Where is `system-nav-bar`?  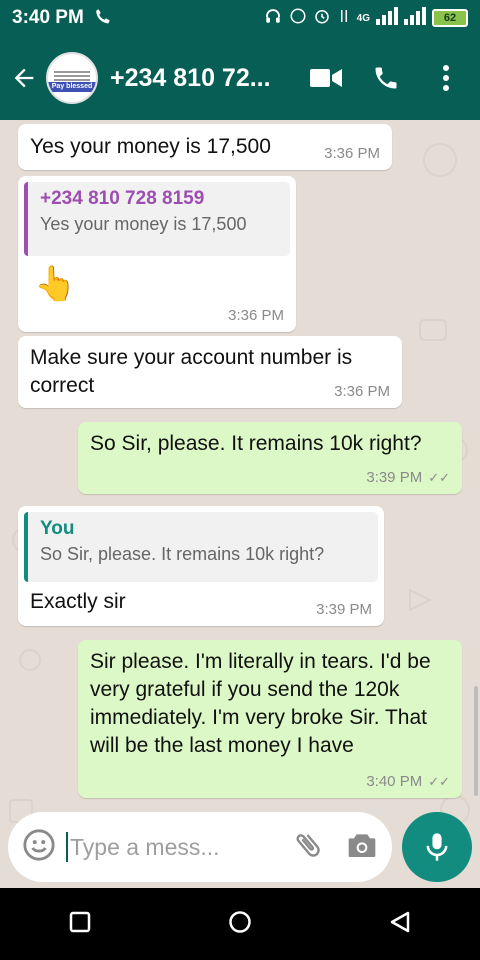
system-nav-bar is located at coordinates (240, 924).